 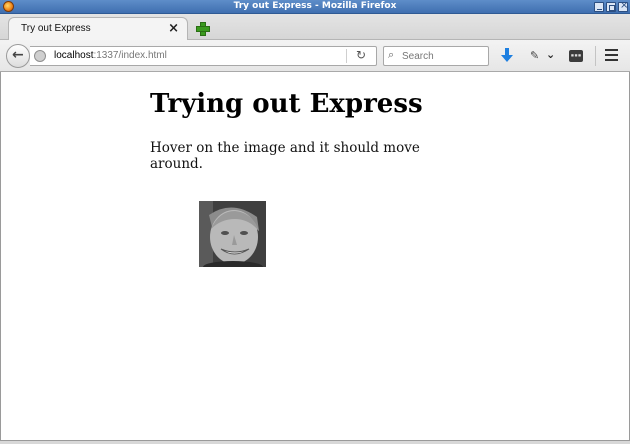 I want to click on hamburger-menu-icon, so click(x=611, y=55).